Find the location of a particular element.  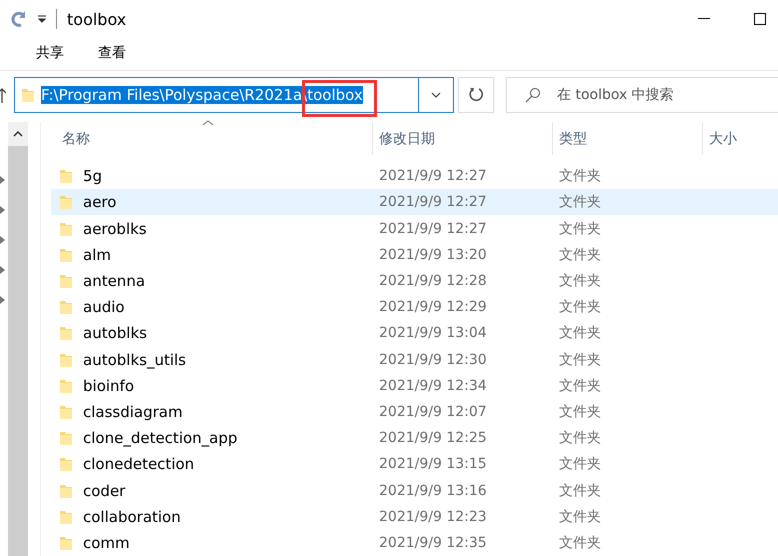

file-row: alm 2021/9/9 13:20 文件夹 is located at coordinates (414, 255).